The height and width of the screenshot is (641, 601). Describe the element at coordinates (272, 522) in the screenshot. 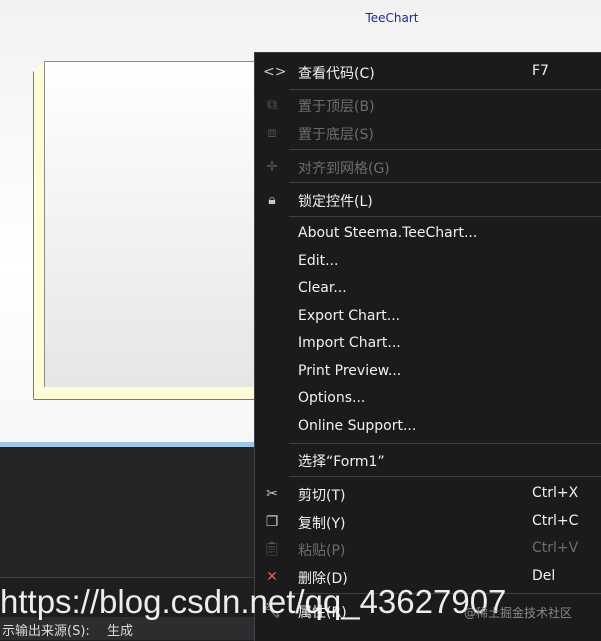

I see `copy-icon: ❐` at that location.